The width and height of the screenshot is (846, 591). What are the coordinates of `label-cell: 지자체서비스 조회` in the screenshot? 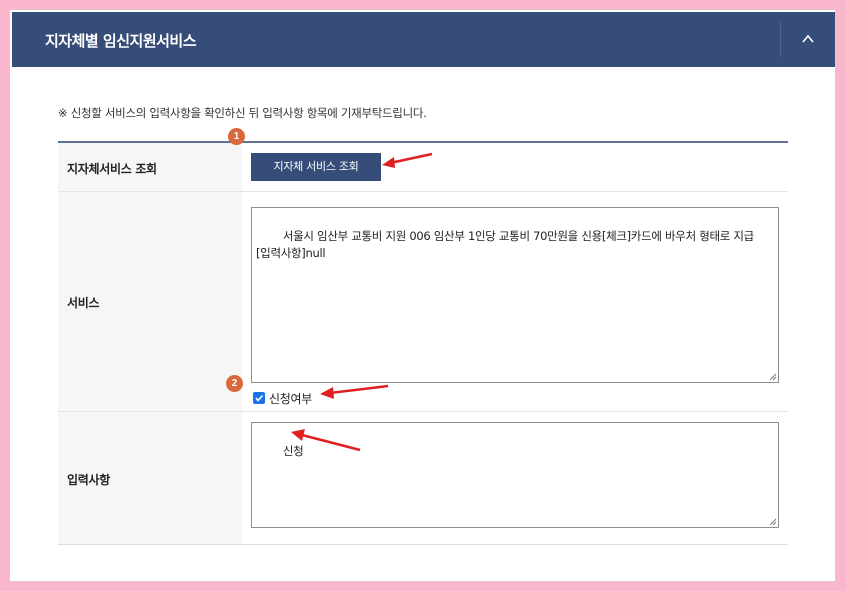 It's located at (150, 167).